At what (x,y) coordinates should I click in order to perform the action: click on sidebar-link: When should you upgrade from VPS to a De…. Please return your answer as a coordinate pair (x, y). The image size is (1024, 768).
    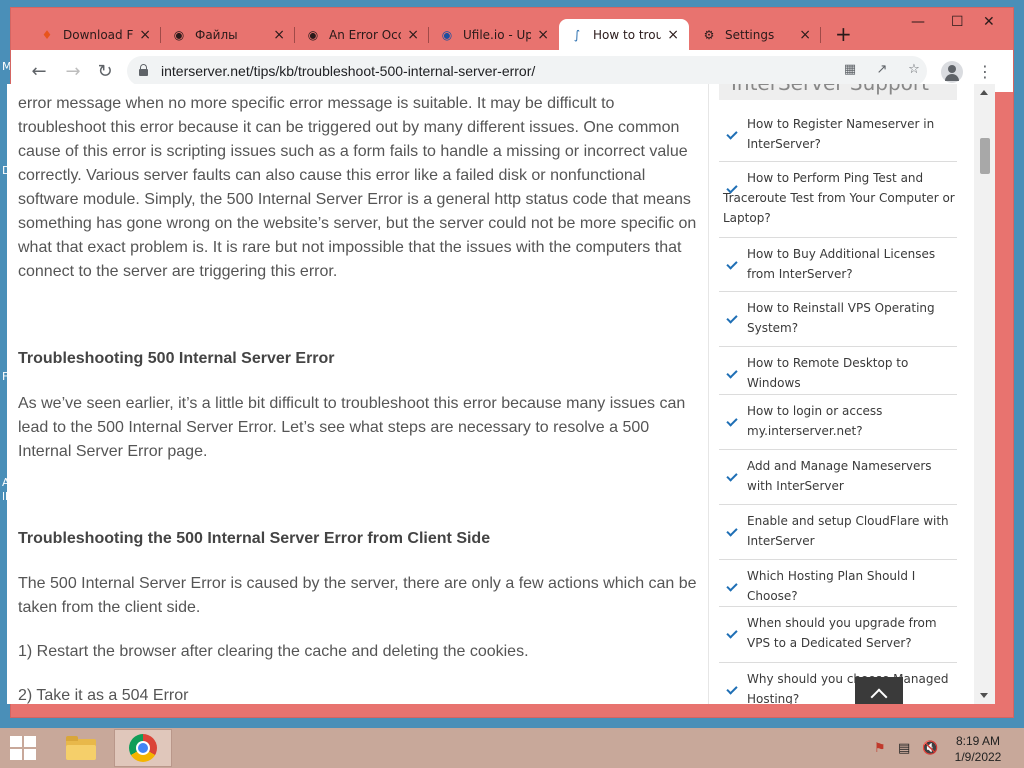
    Looking at the image, I should click on (838, 635).